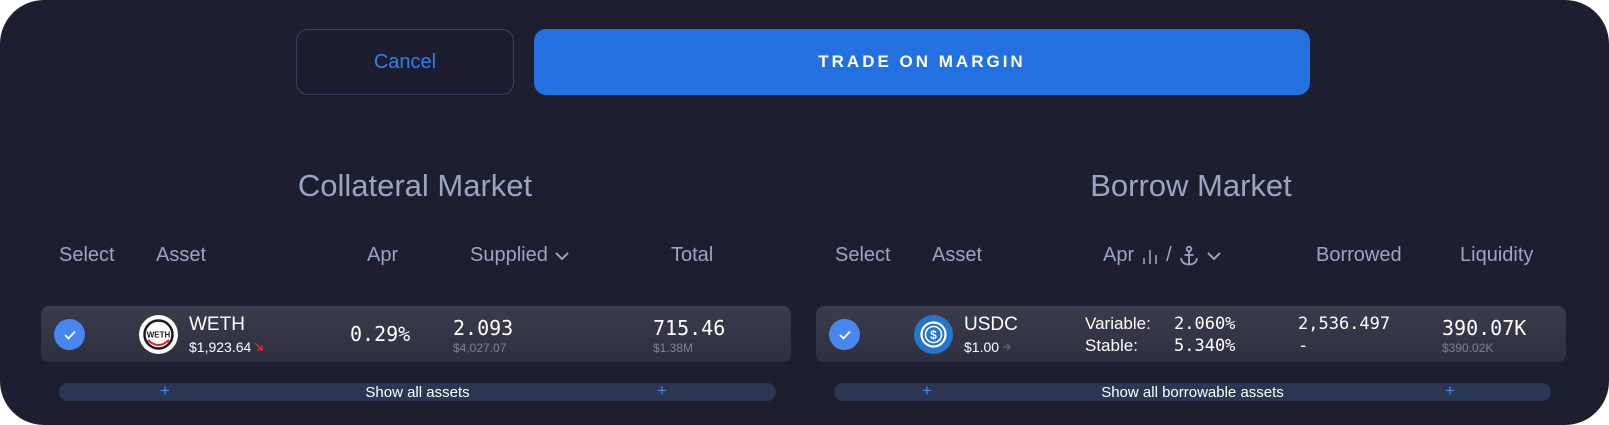 This screenshot has width=1609, height=425. I want to click on variable-rate-value: 2.060%, so click(1205, 324).